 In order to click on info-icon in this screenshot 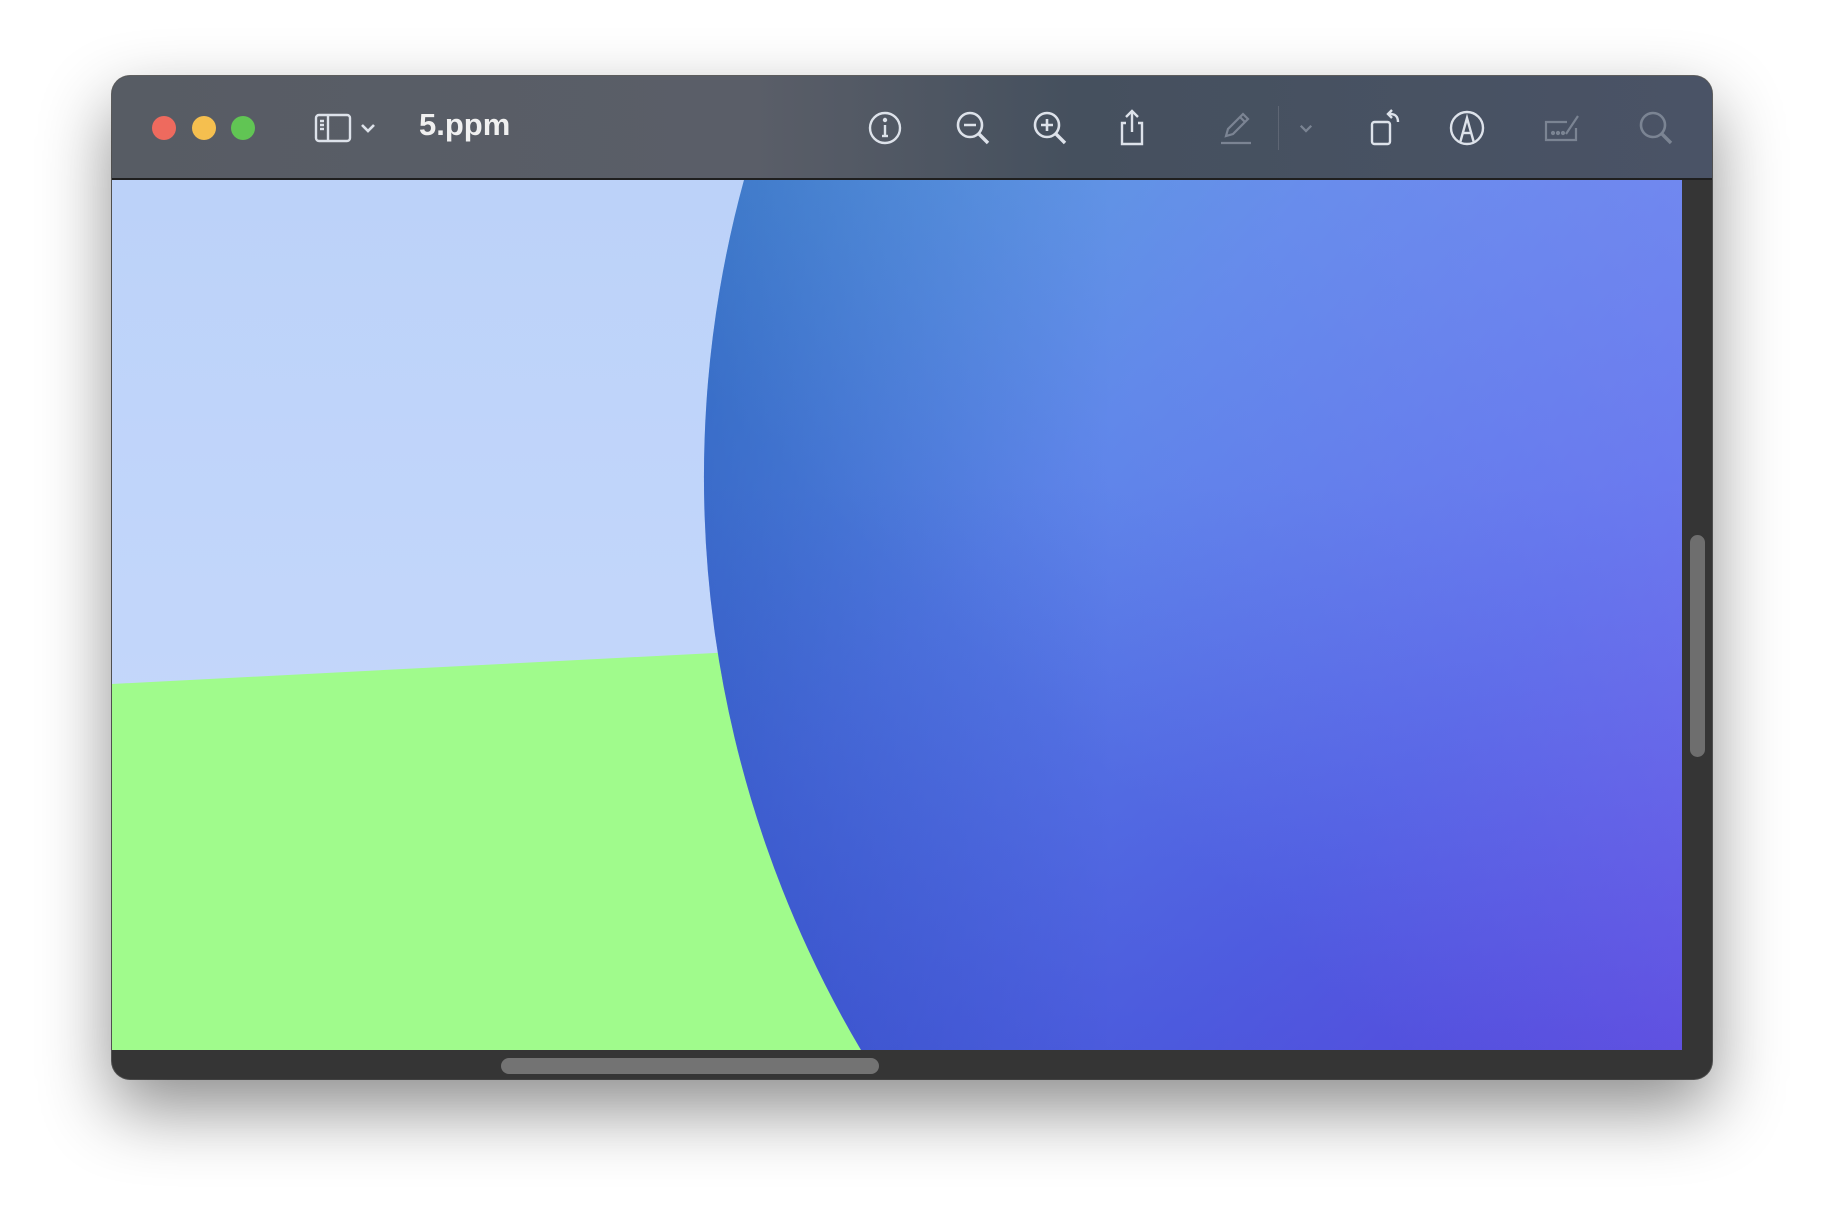, I will do `click(885, 128)`.